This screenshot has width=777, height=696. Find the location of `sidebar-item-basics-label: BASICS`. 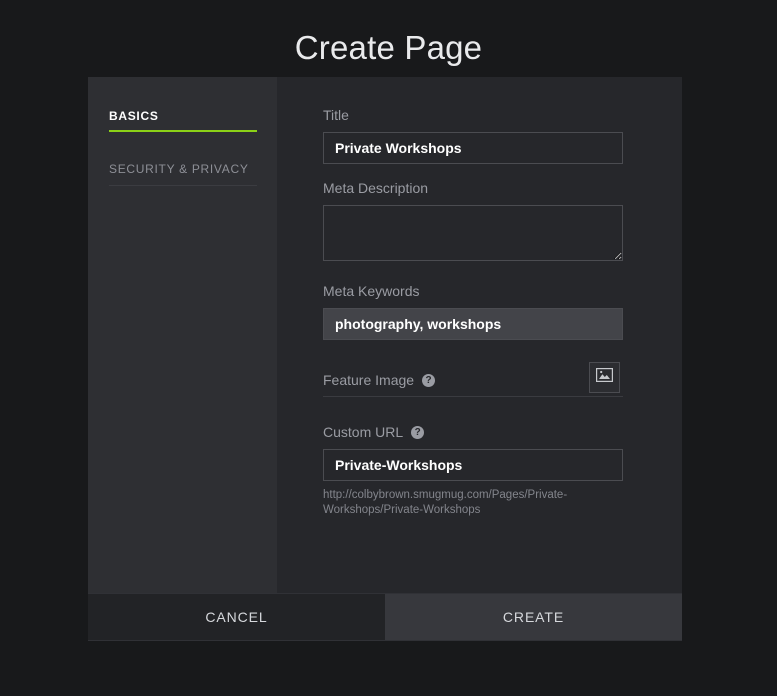

sidebar-item-basics-label: BASICS is located at coordinates (134, 116).